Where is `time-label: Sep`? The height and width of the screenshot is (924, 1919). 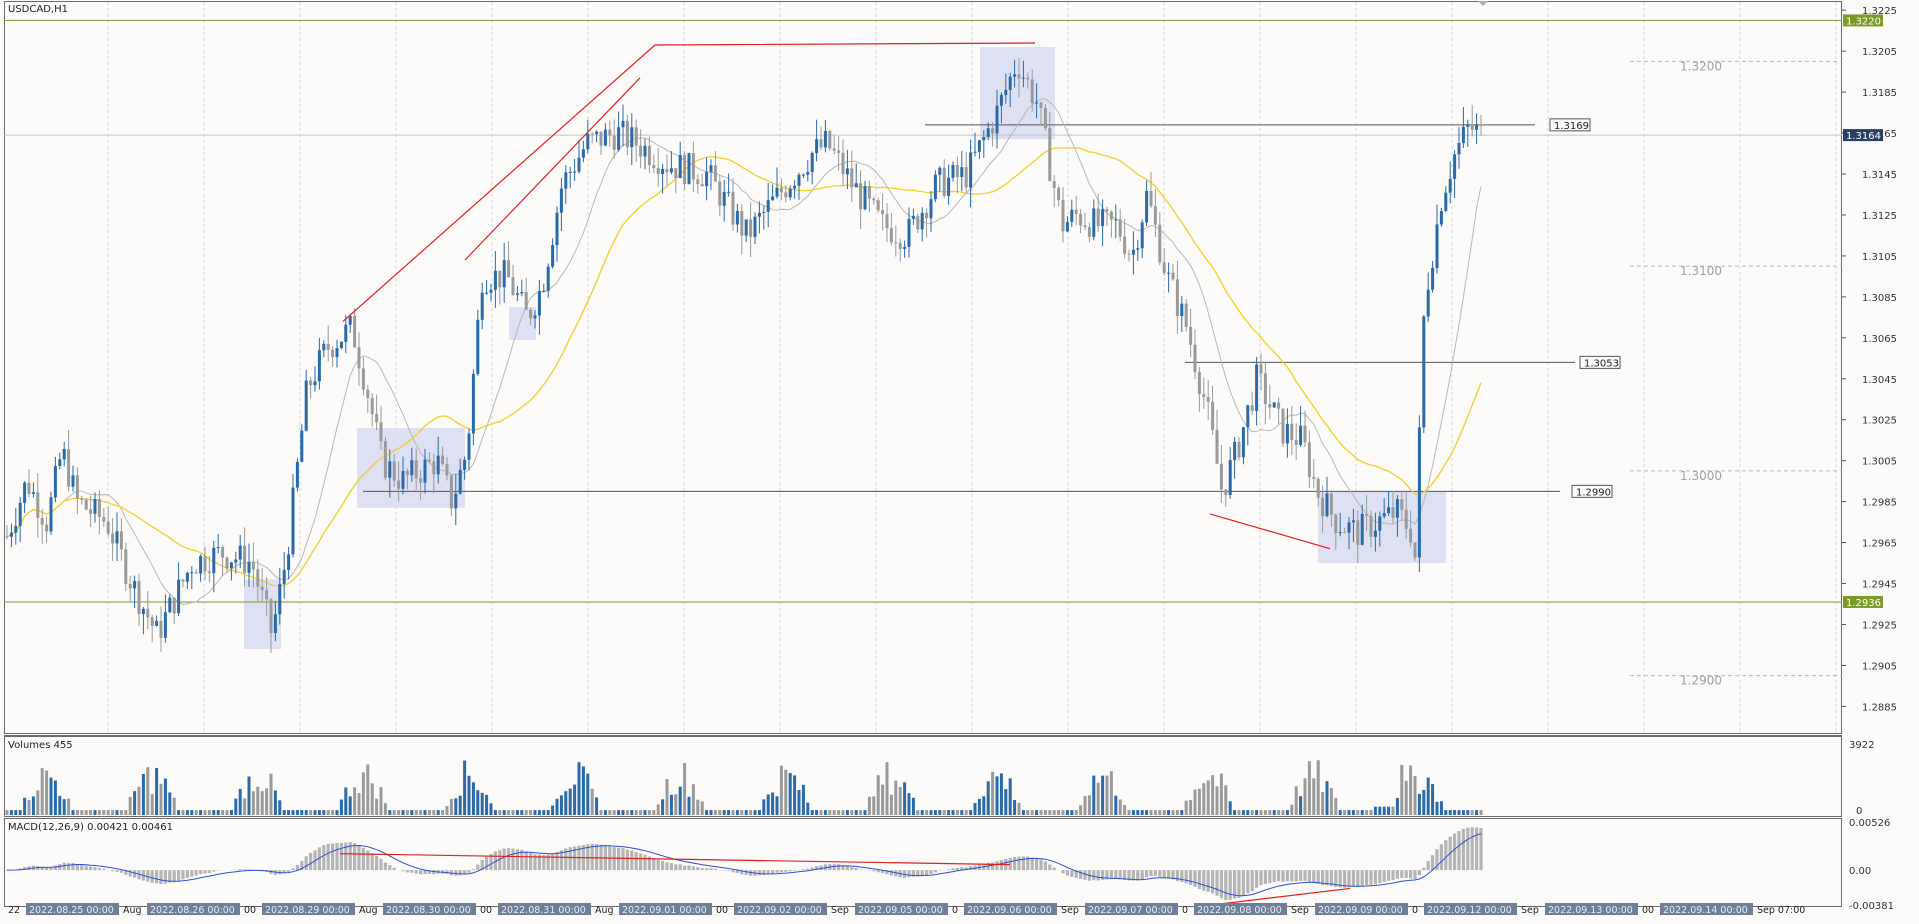 time-label: Sep is located at coordinates (840, 910).